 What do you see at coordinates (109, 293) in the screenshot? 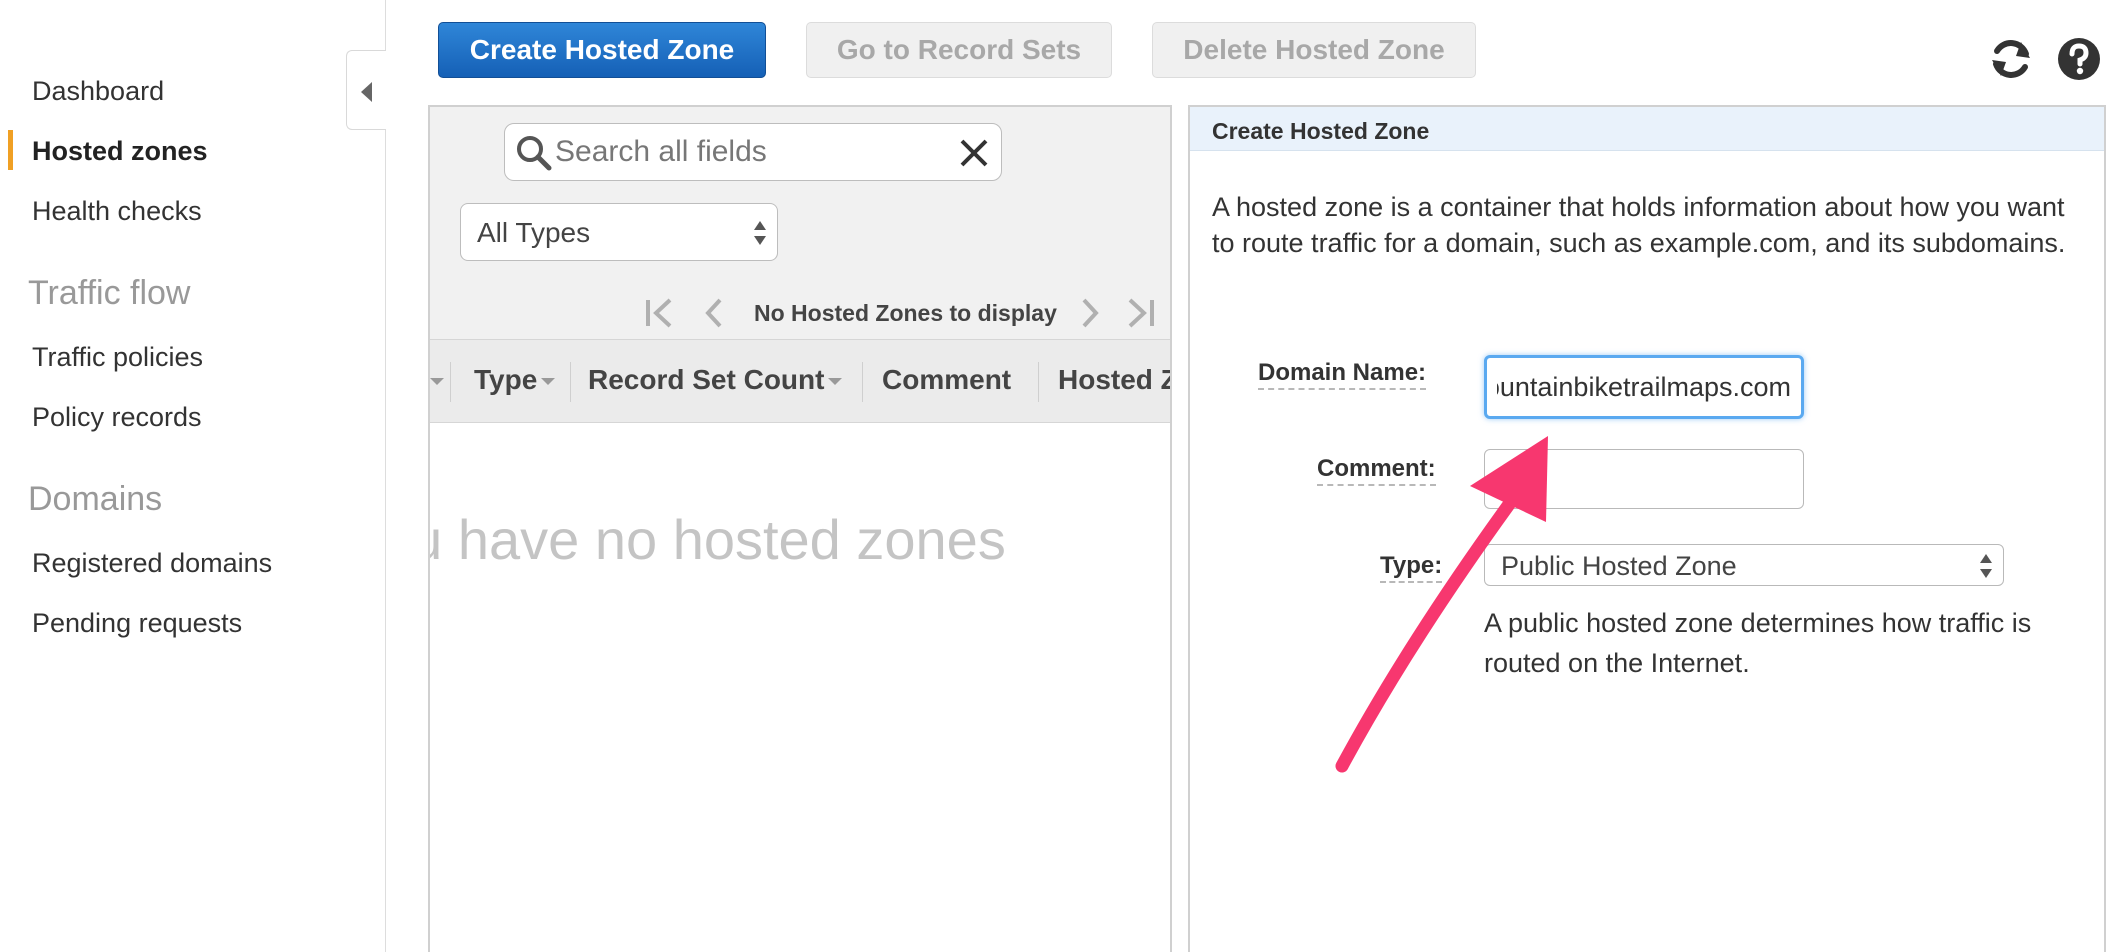
I see `sidebar-heading-traffic-flow: Traffic flow` at bounding box center [109, 293].